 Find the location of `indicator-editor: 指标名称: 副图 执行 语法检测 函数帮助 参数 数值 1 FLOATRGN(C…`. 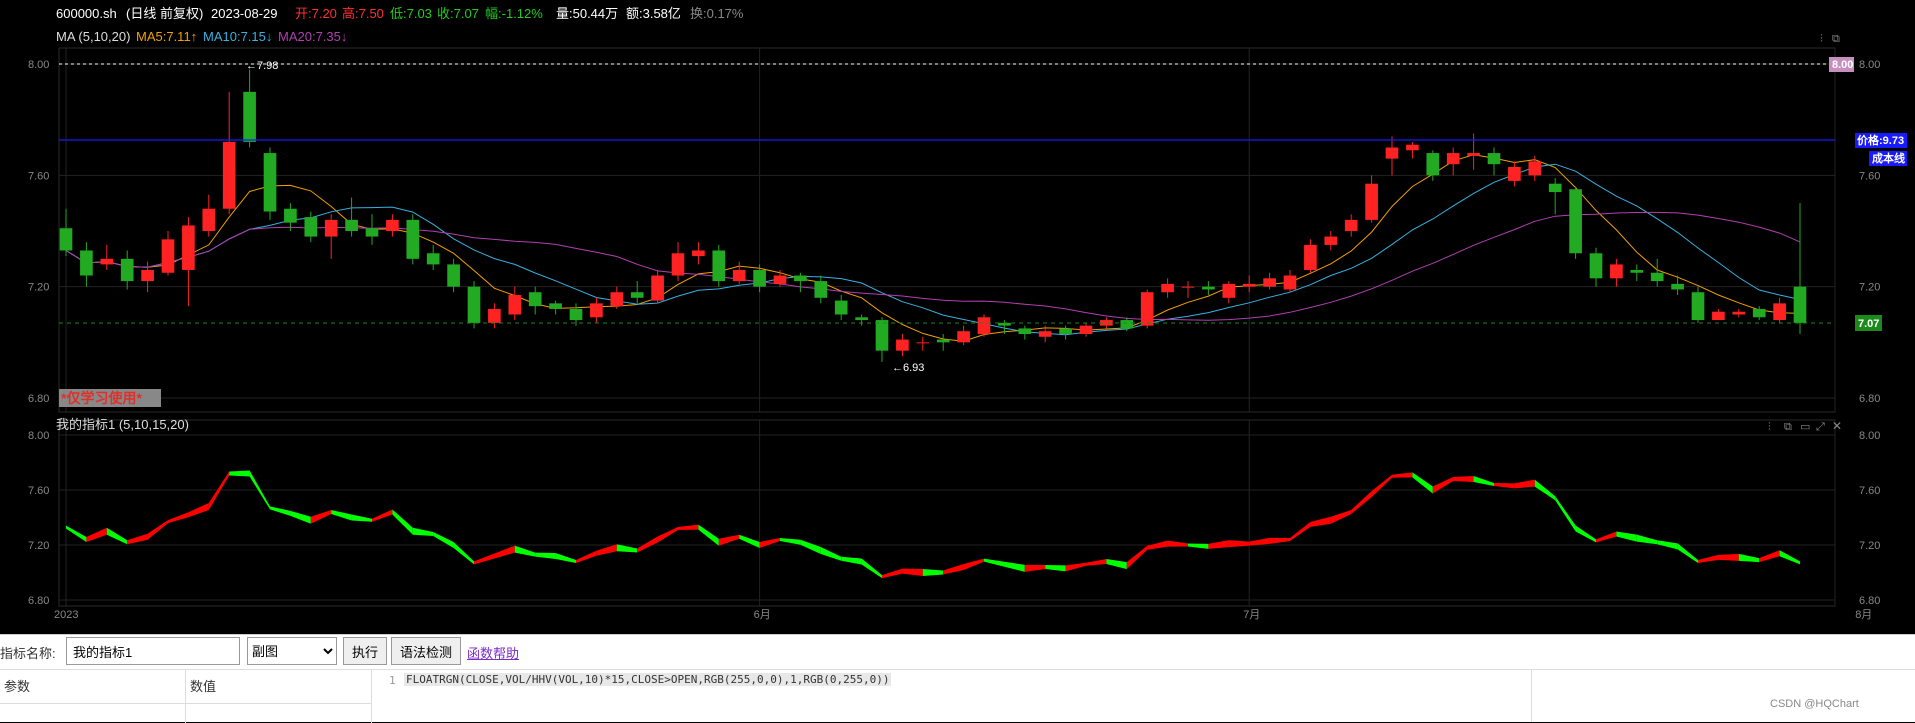

indicator-editor: 指标名称: 副图 执行 语法检测 函数帮助 参数 数值 1 FLOATRGN(C… is located at coordinates (957, 678).